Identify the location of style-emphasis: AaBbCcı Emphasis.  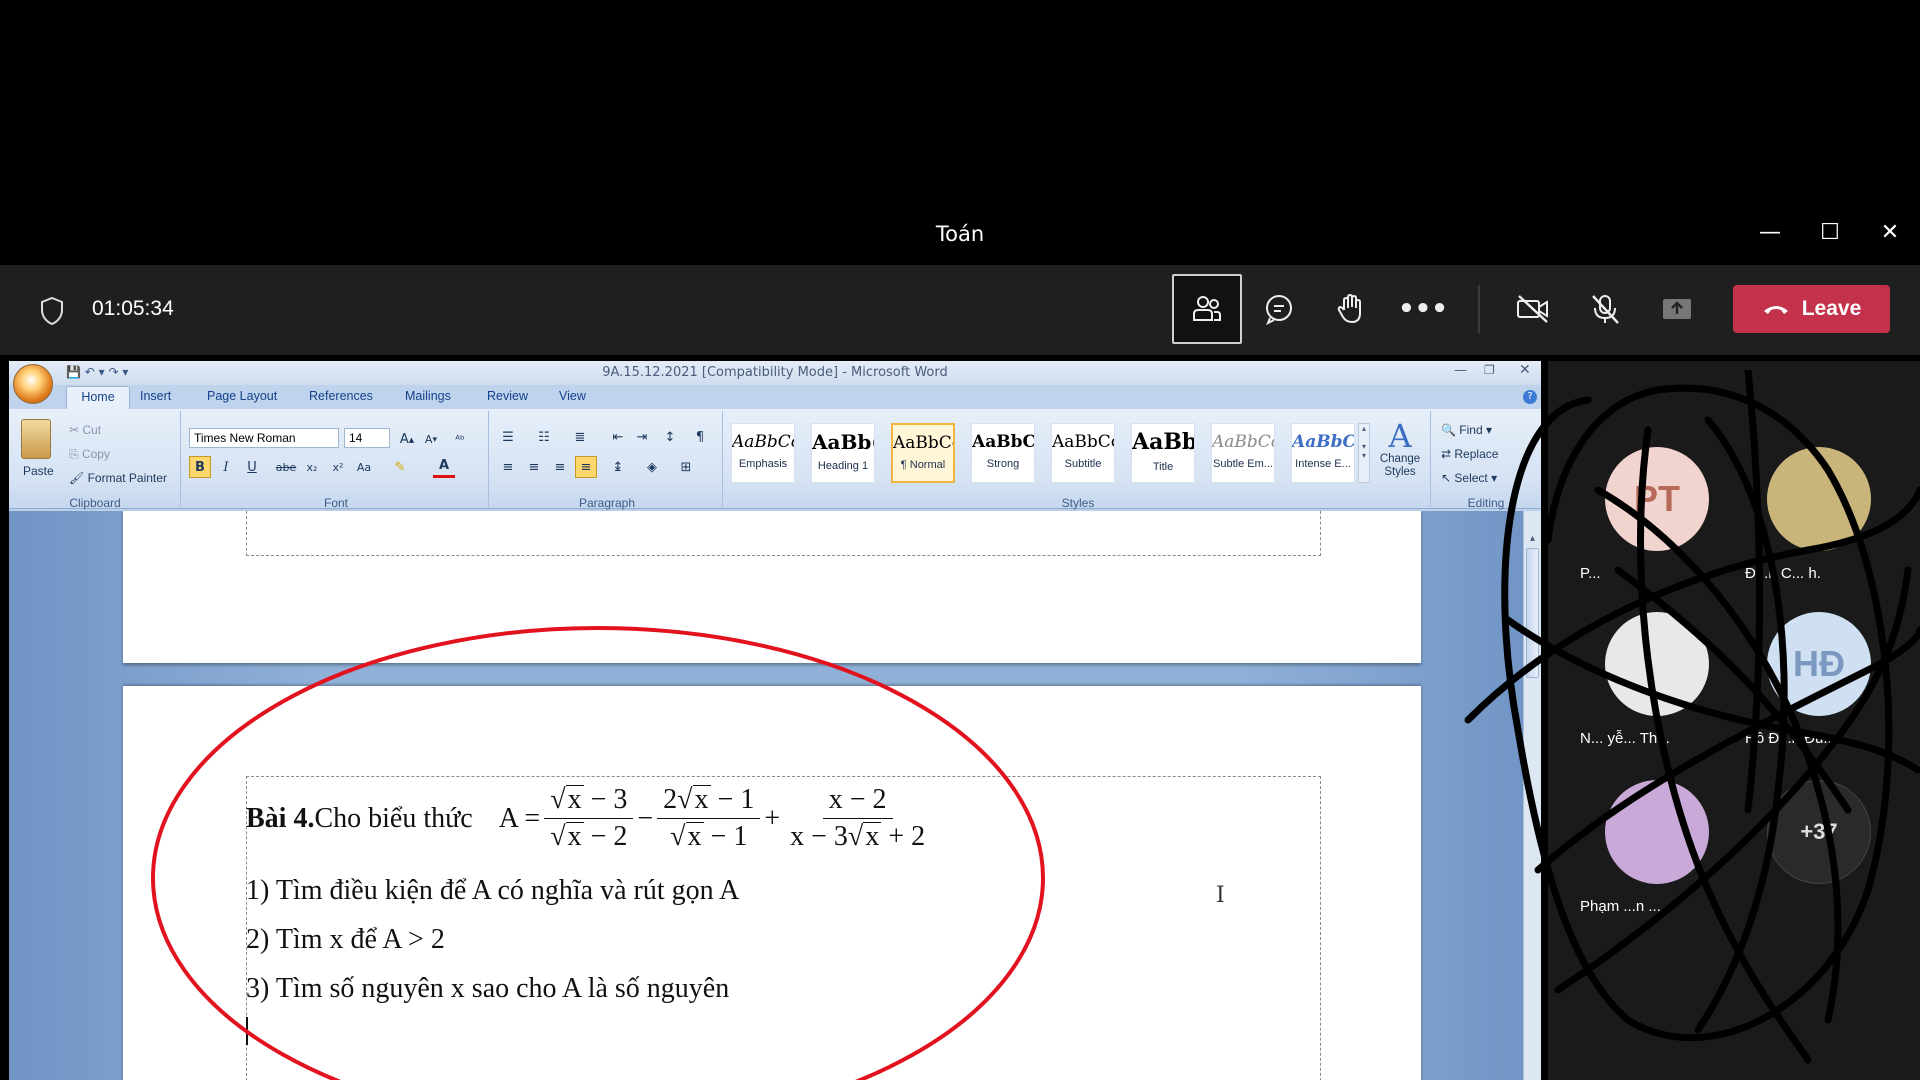
(763, 453).